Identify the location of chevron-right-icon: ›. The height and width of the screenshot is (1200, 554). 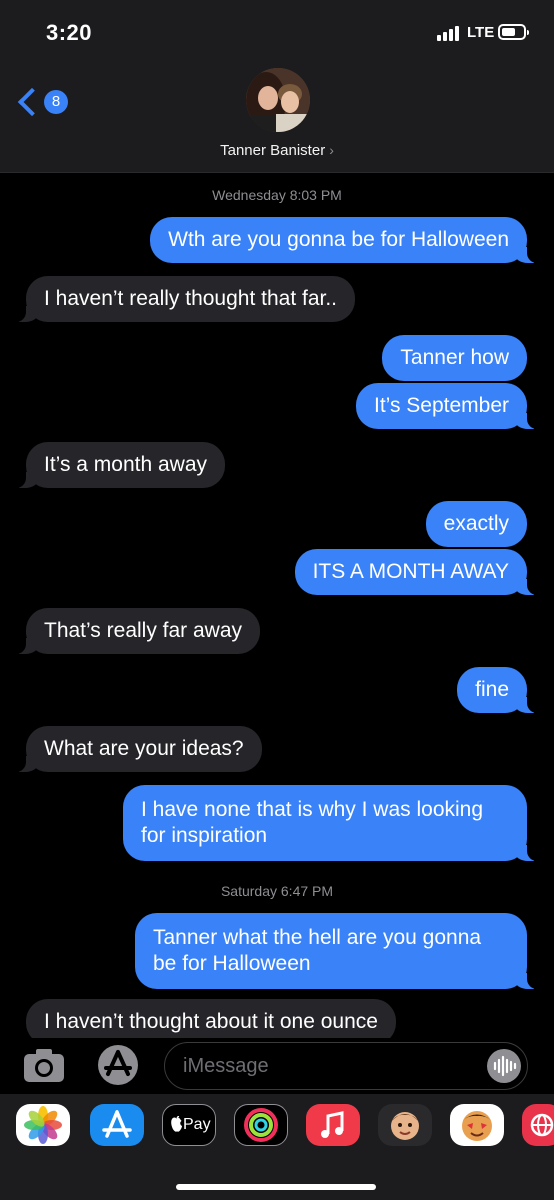
(331, 150).